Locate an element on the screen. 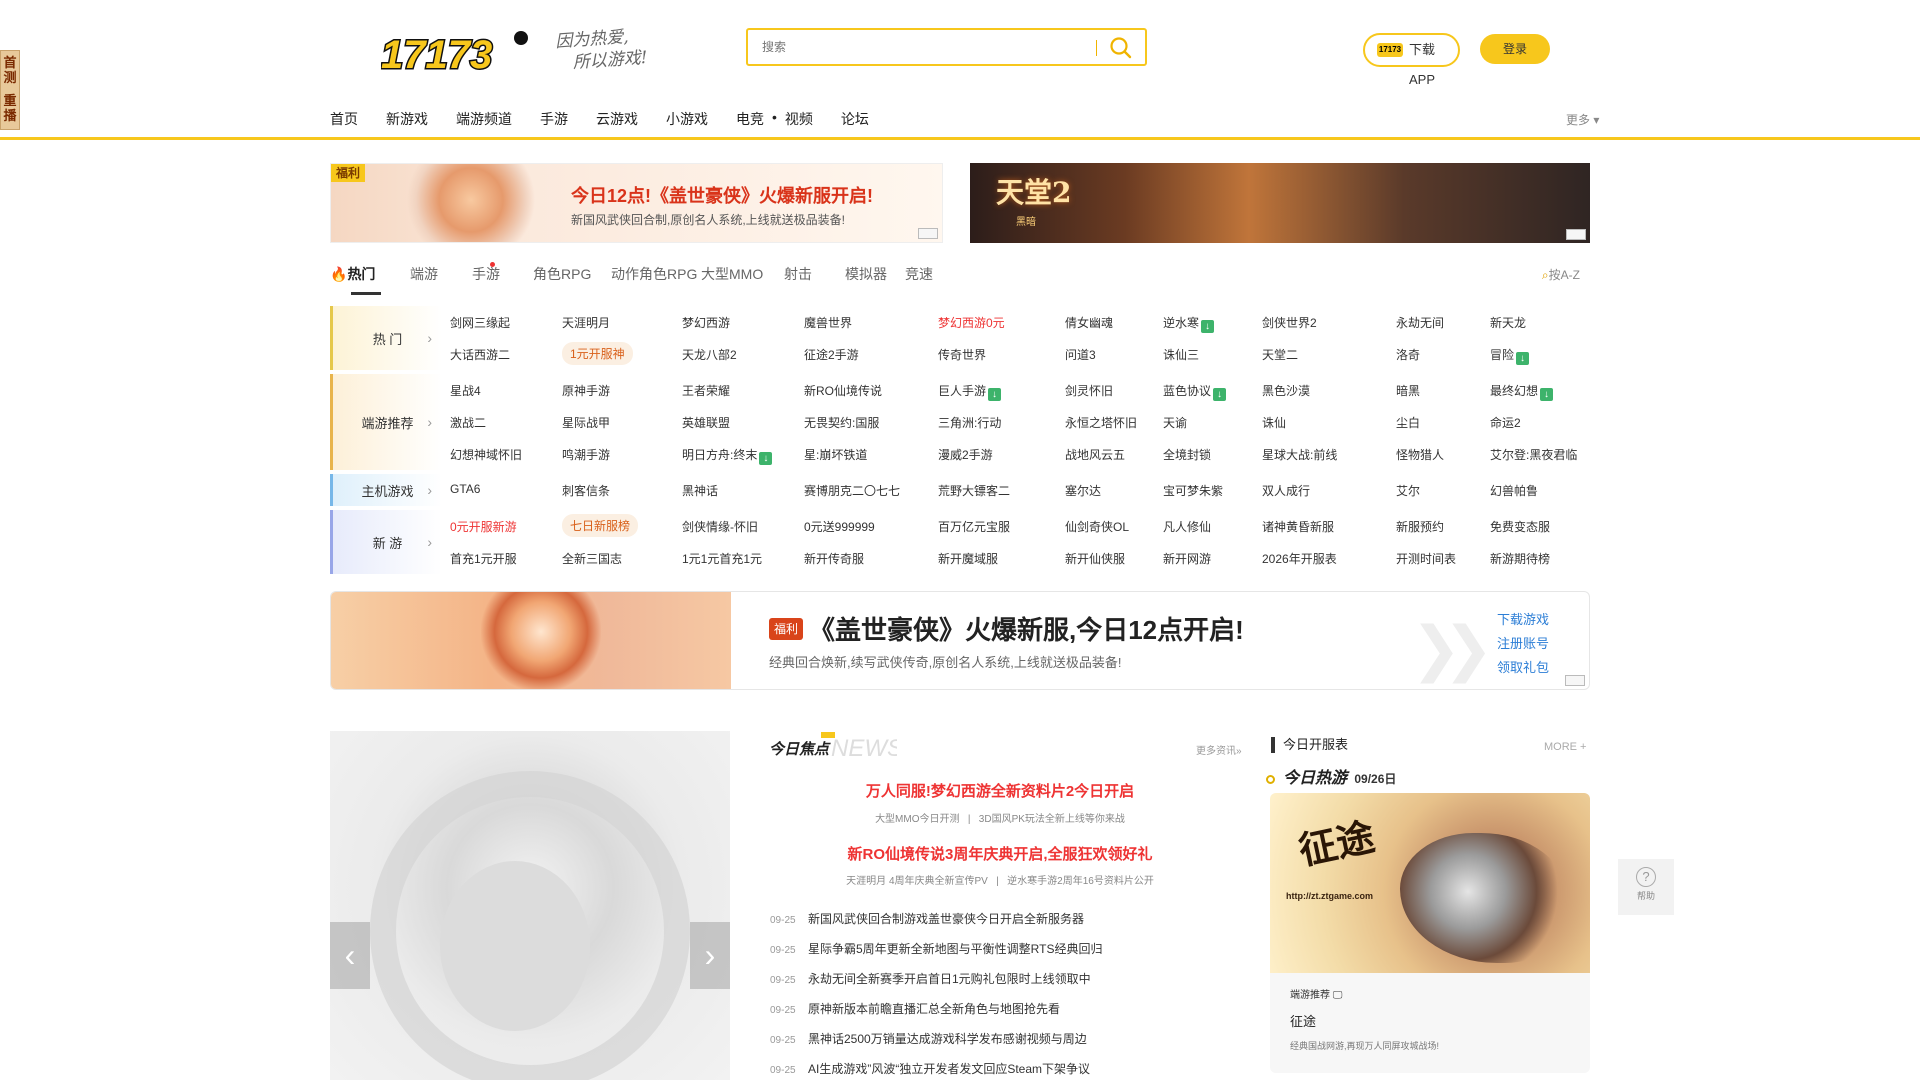 The image size is (1920, 1080). game-link: 魔兽世界 is located at coordinates (828, 322).